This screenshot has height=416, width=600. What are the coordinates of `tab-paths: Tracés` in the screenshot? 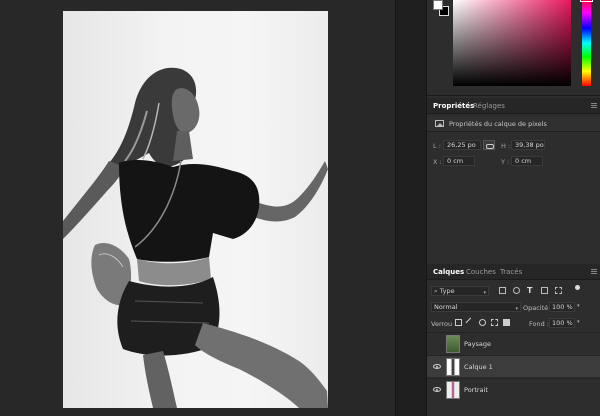 It's located at (511, 272).